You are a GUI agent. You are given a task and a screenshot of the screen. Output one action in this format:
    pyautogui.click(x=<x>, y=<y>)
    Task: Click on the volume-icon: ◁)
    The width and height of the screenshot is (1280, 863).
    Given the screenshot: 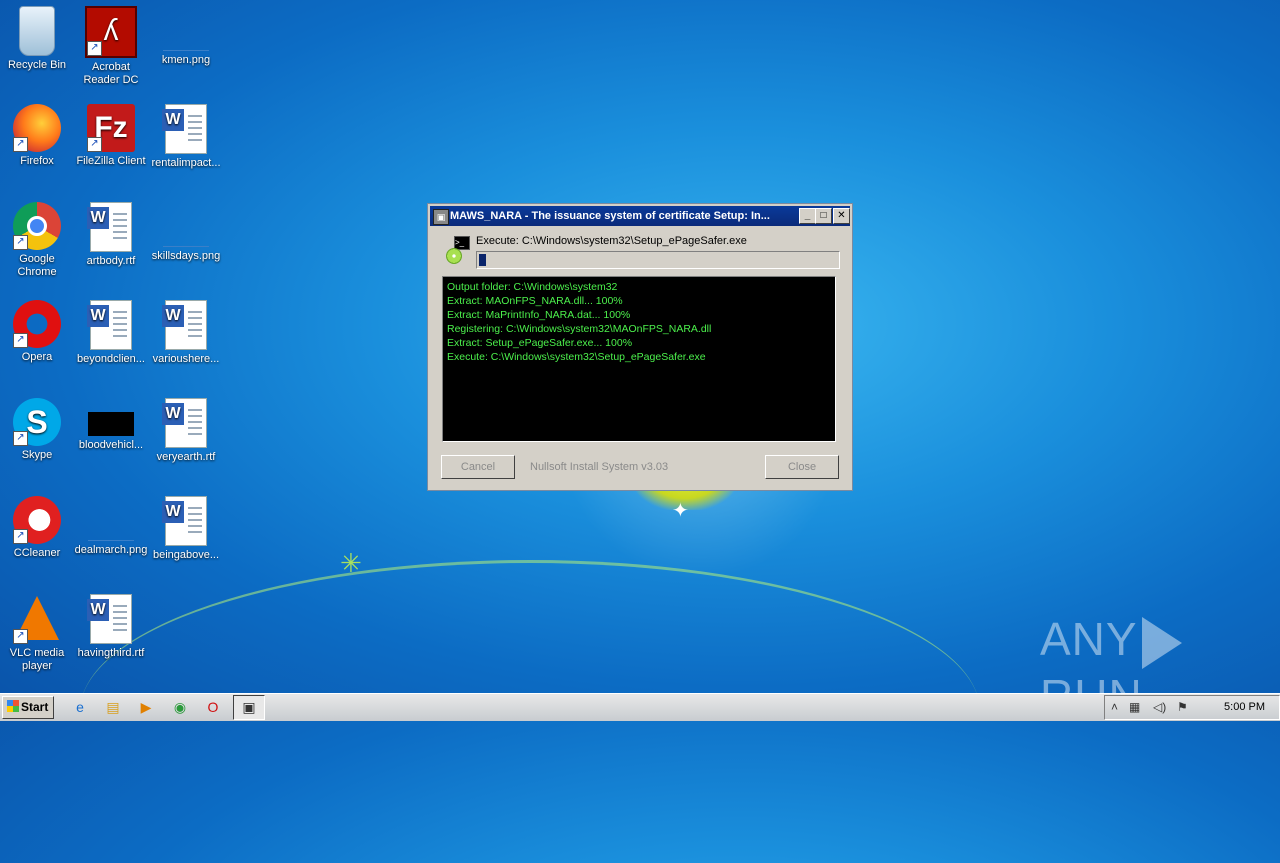 What is the action you would take?
    pyautogui.click(x=1159, y=707)
    